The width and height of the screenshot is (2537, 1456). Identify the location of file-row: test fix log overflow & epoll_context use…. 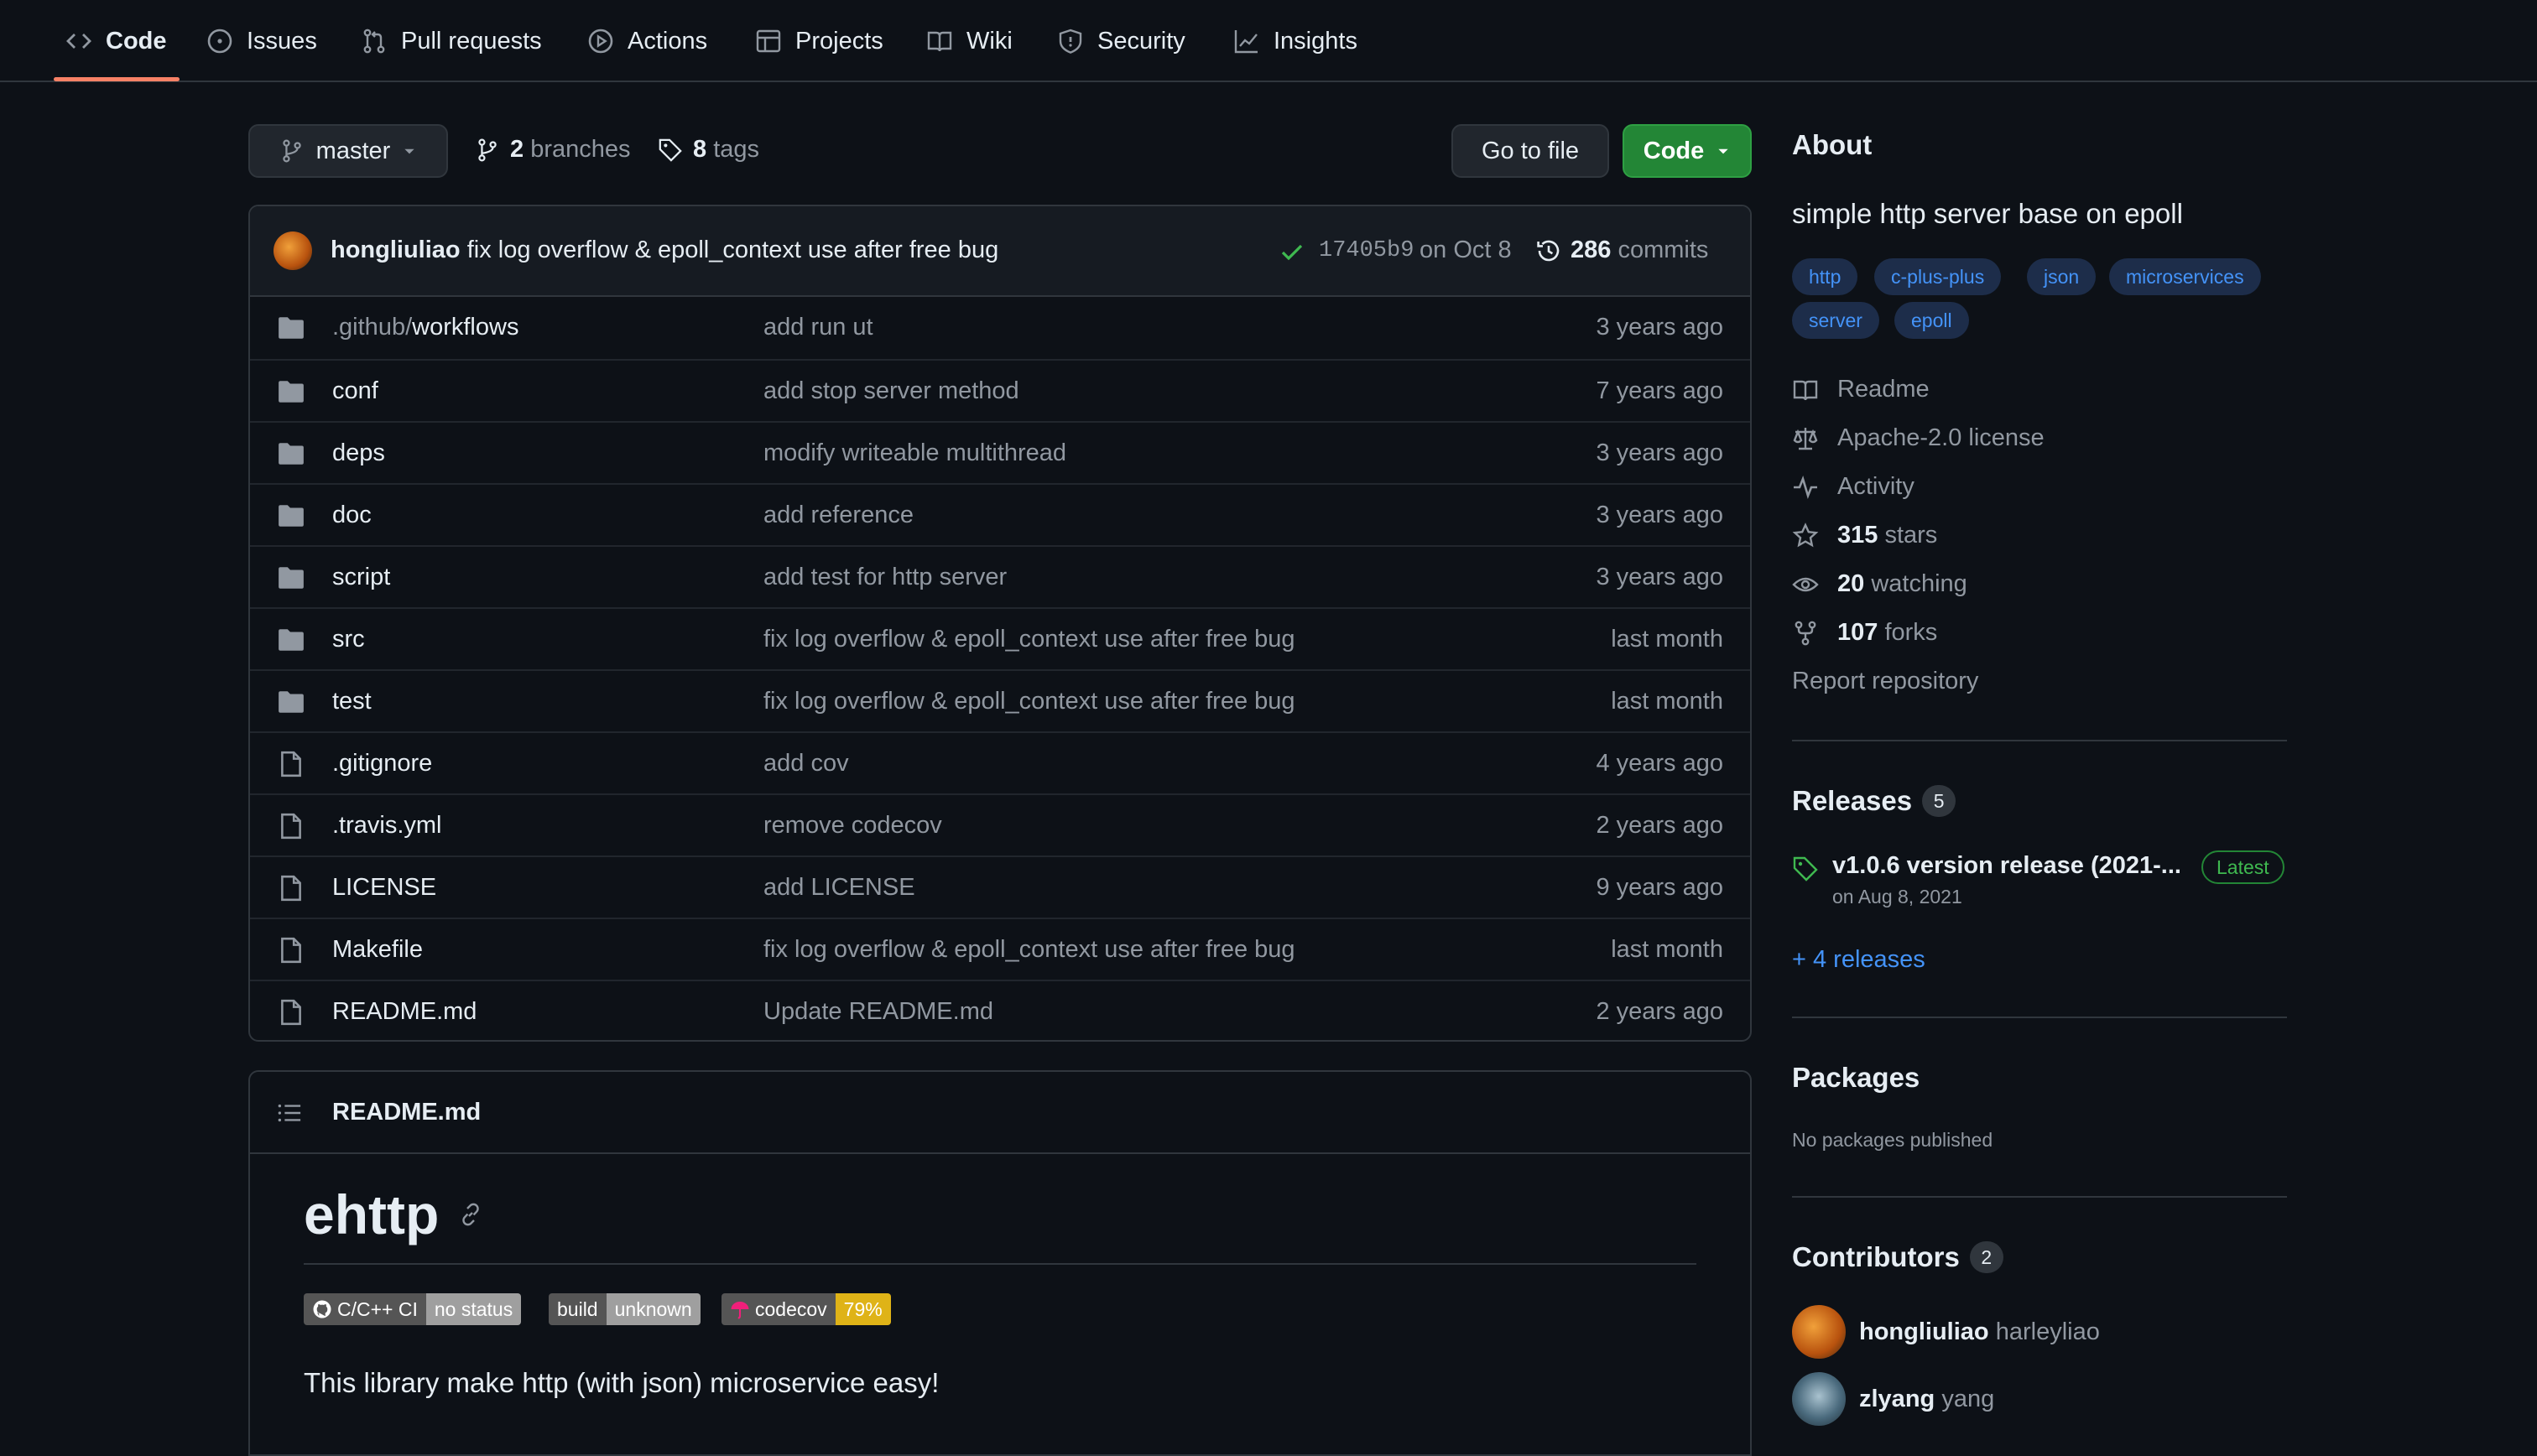
(1000, 700).